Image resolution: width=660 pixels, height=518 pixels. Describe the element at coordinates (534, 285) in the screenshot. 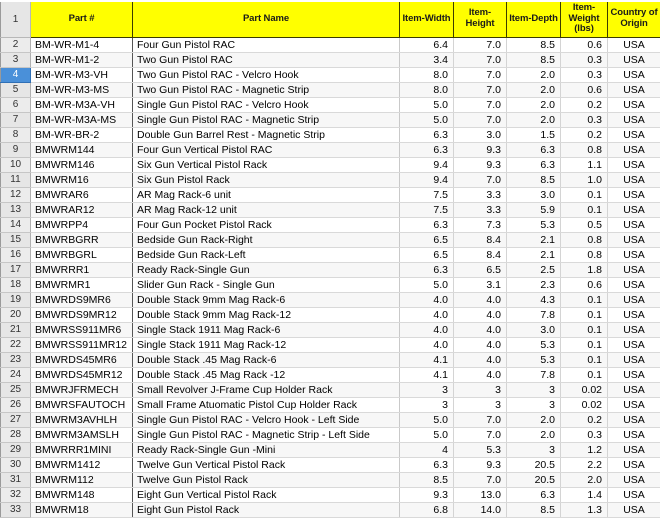

I see `cell-item-depth: 2.3` at that location.